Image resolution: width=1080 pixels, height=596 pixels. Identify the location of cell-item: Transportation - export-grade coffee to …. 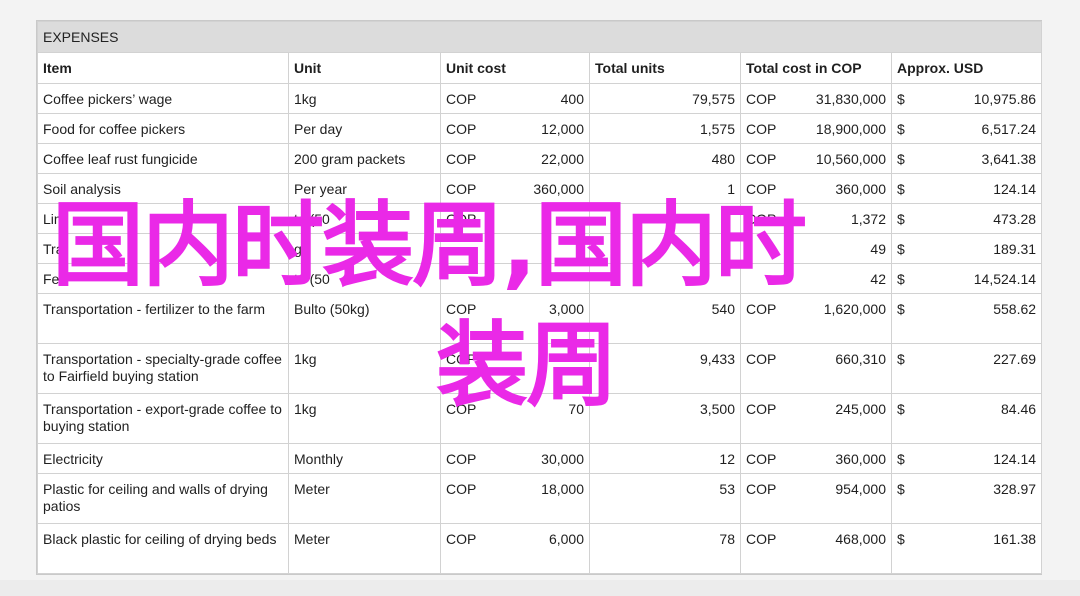
(163, 418).